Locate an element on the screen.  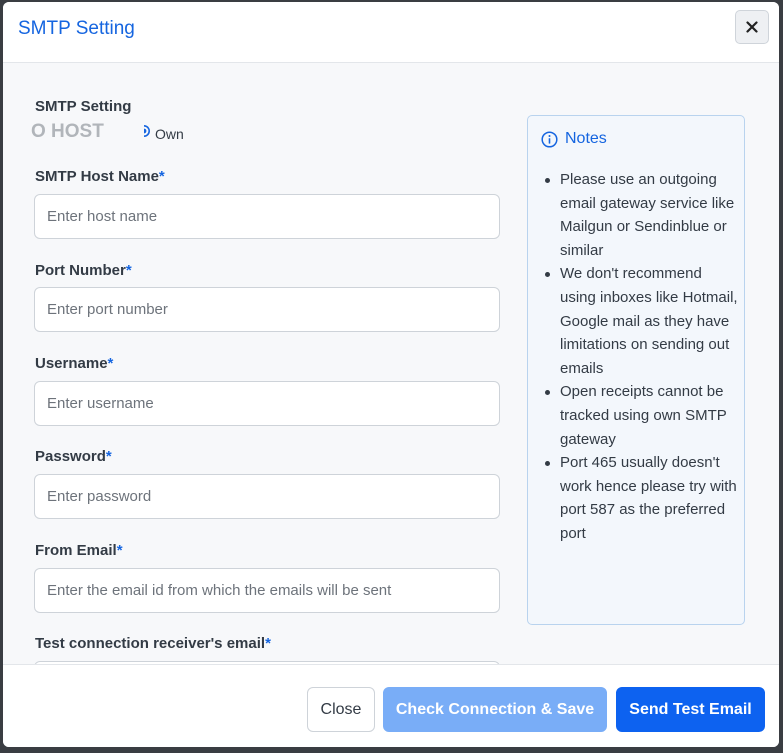
modal-title: SMTP Setting is located at coordinates (76, 28).